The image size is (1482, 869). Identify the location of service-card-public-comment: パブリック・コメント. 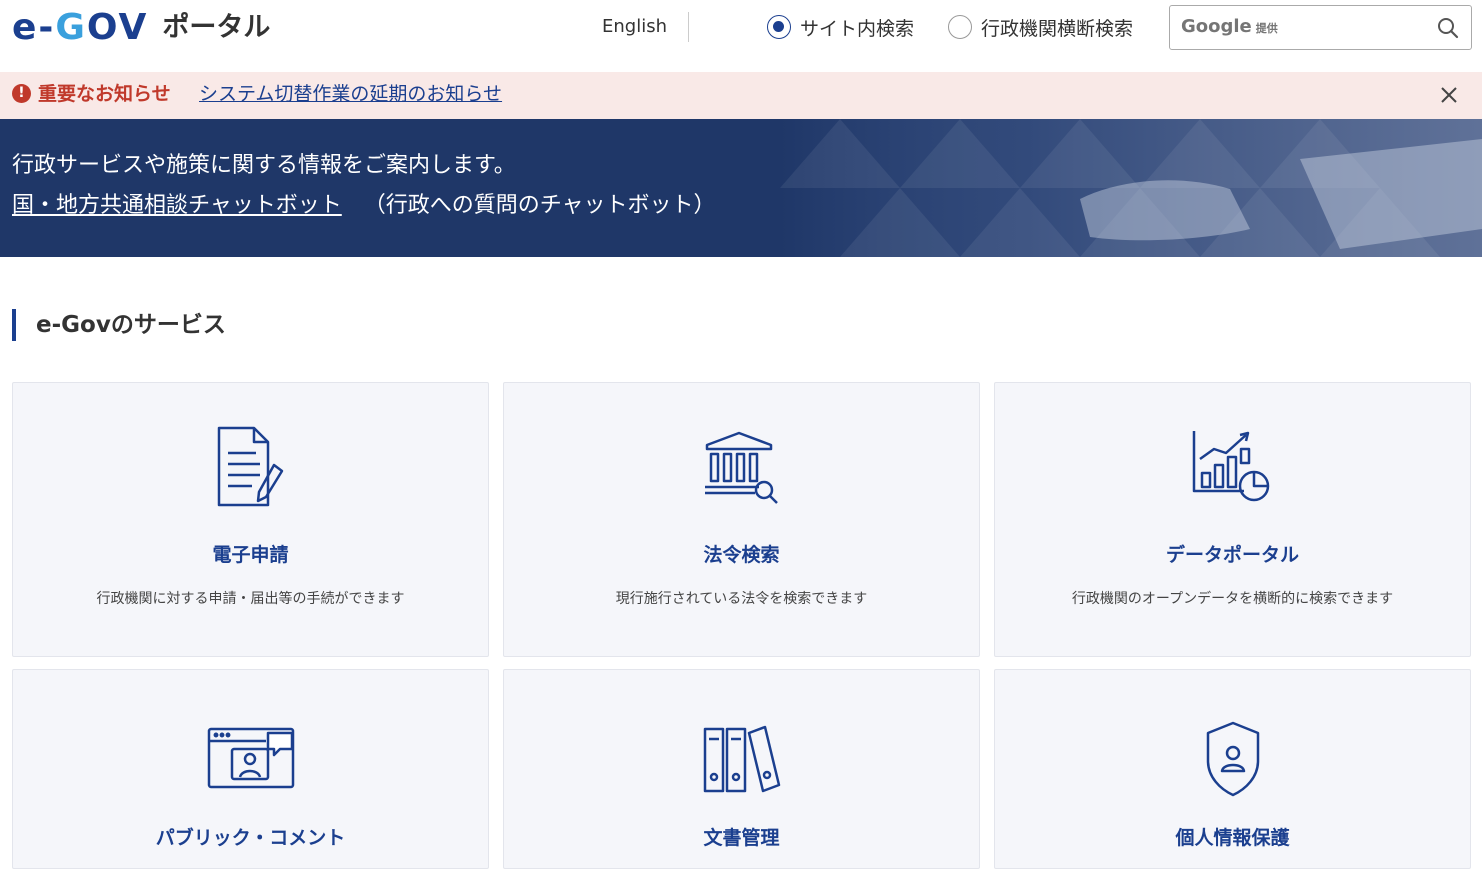
(250, 769).